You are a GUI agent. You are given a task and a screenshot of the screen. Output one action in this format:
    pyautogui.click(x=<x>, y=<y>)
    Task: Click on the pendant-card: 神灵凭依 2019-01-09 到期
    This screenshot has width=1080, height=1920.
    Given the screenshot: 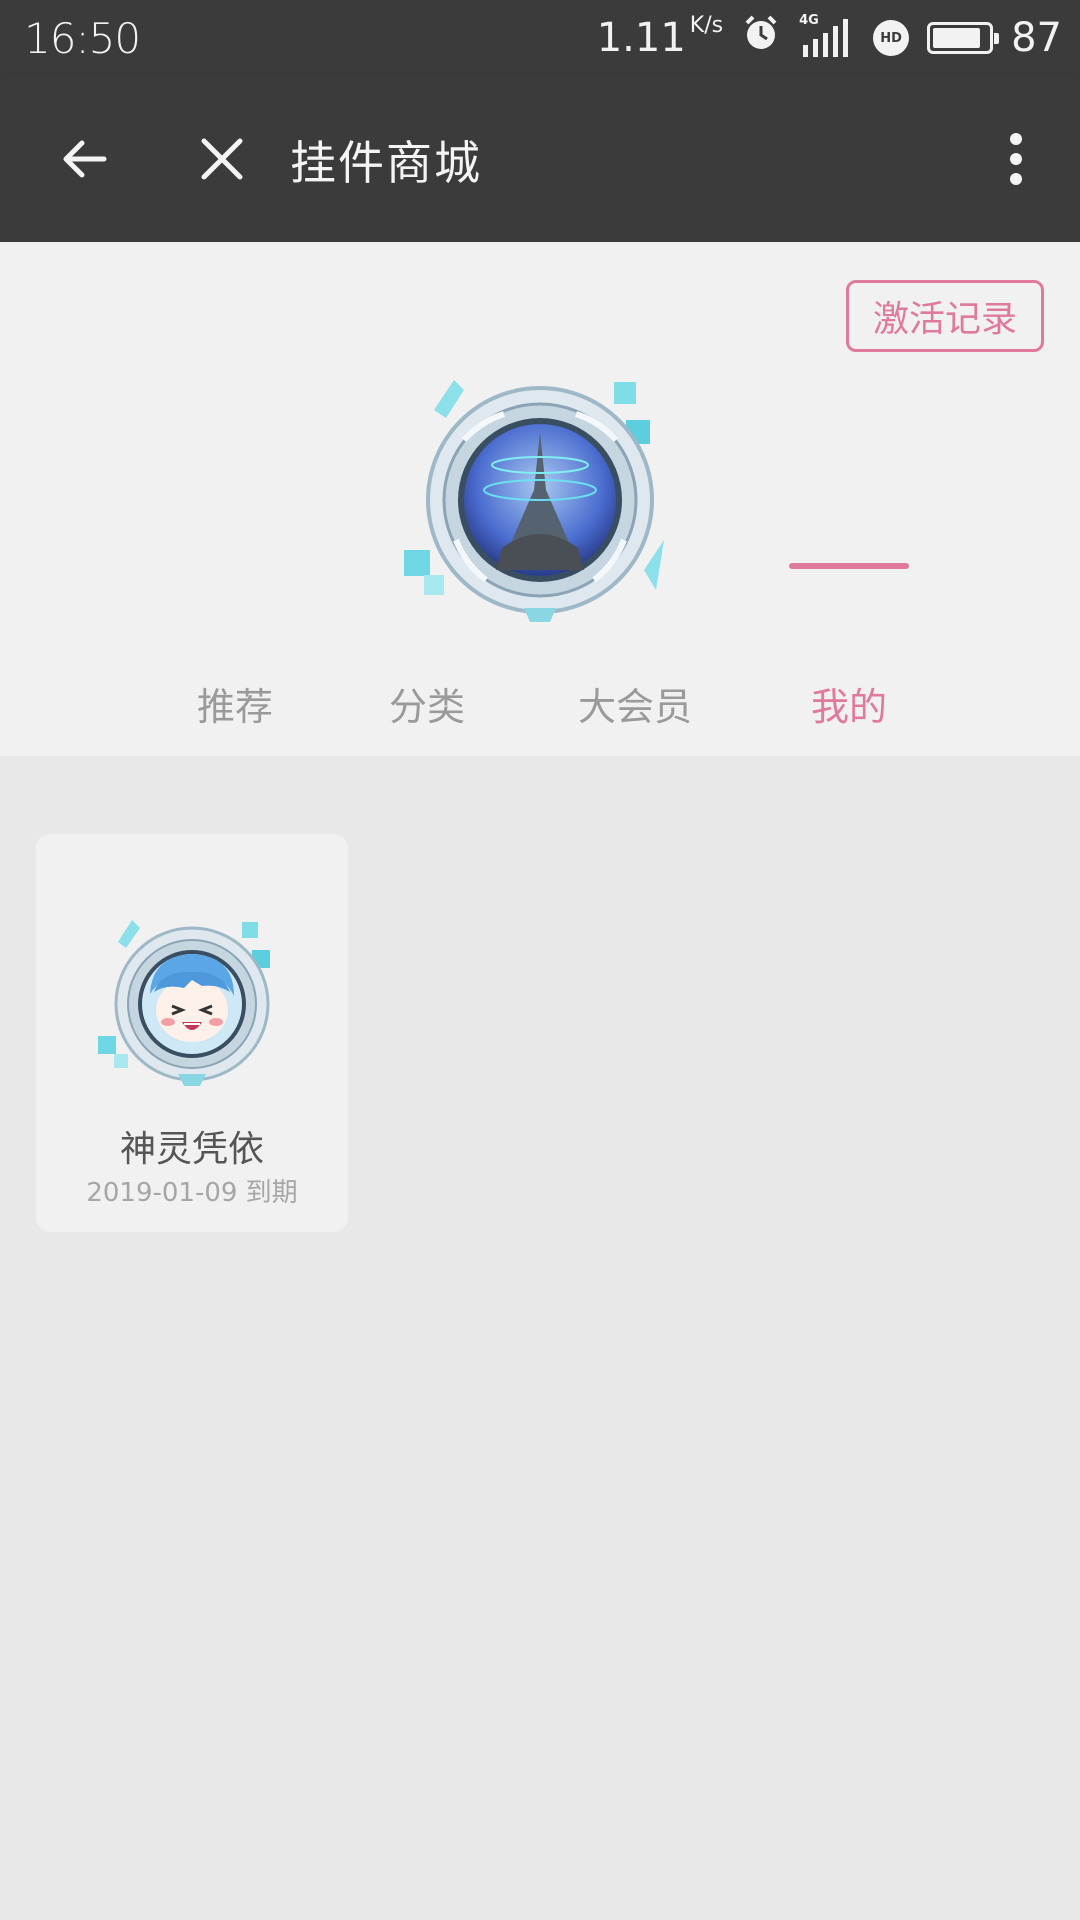 What is the action you would take?
    pyautogui.click(x=192, y=1033)
    